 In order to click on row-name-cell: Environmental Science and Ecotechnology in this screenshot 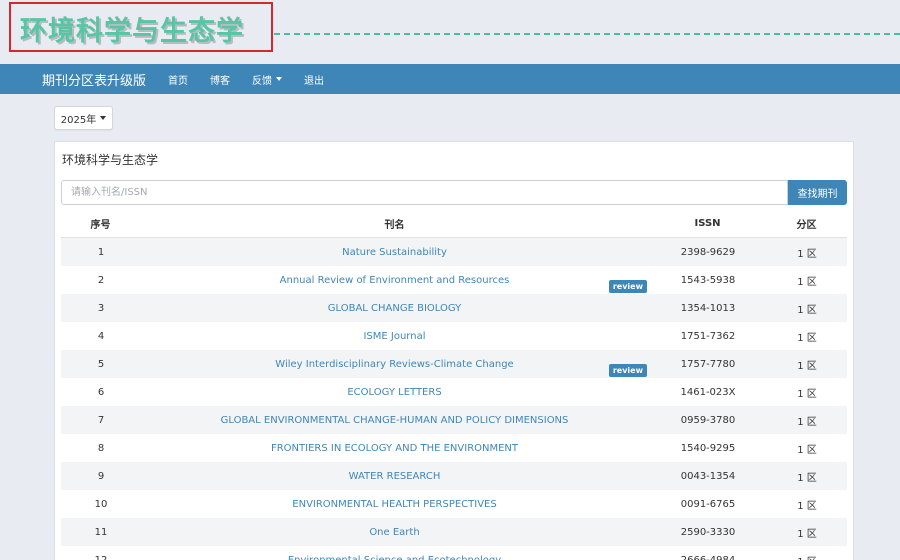, I will do `click(394, 553)`.